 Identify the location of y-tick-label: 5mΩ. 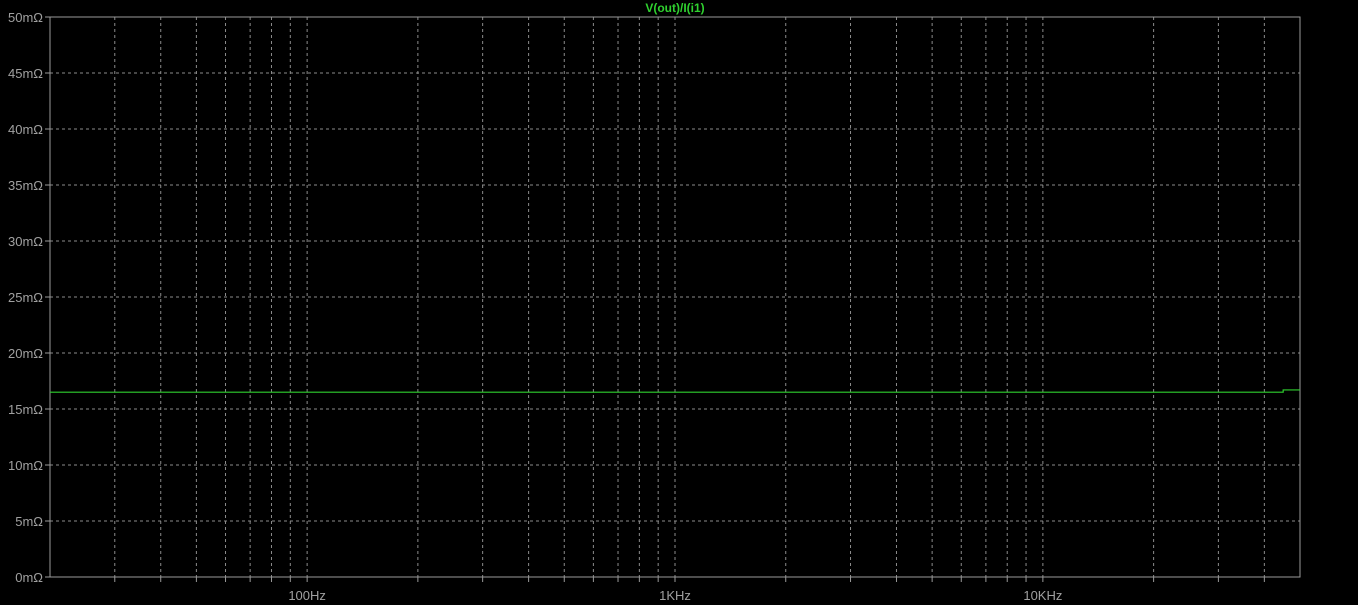
(29, 521).